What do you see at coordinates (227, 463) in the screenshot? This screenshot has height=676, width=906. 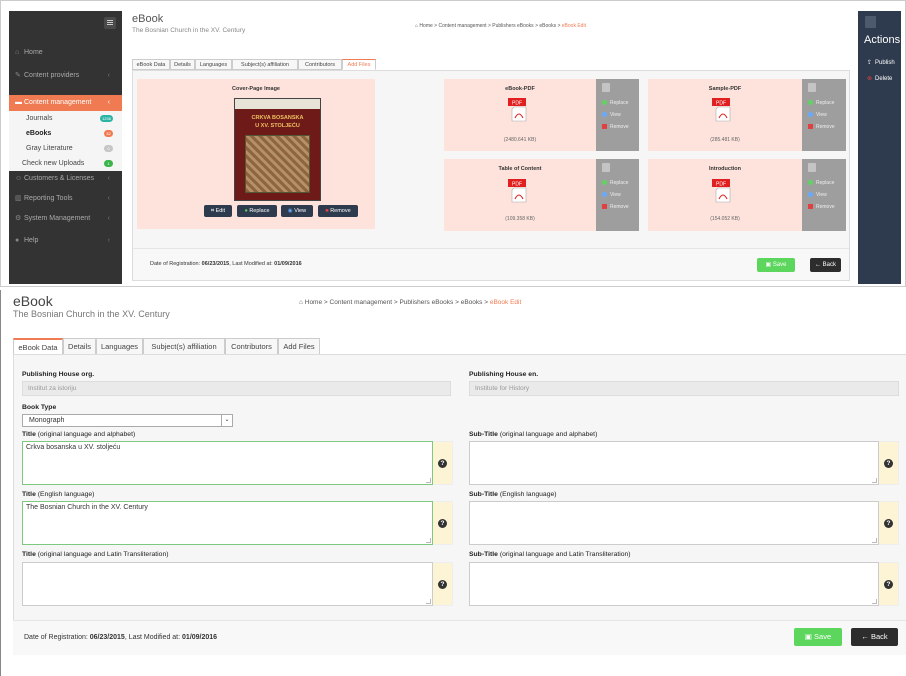 I see `title-orig-textarea: Crkva bosanska u XV. stoljeću` at bounding box center [227, 463].